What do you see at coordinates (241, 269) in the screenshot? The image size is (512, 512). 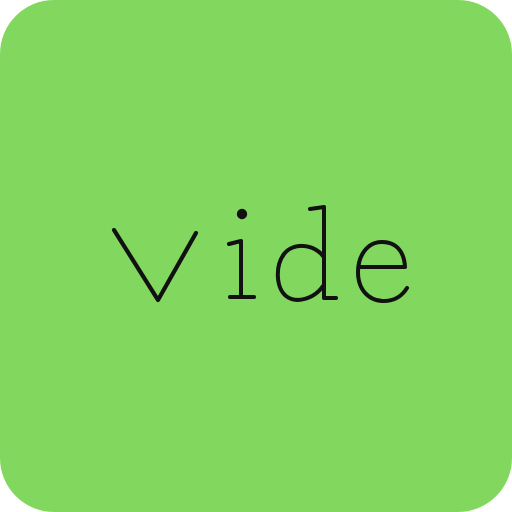 I see `letter-i-stem` at bounding box center [241, 269].